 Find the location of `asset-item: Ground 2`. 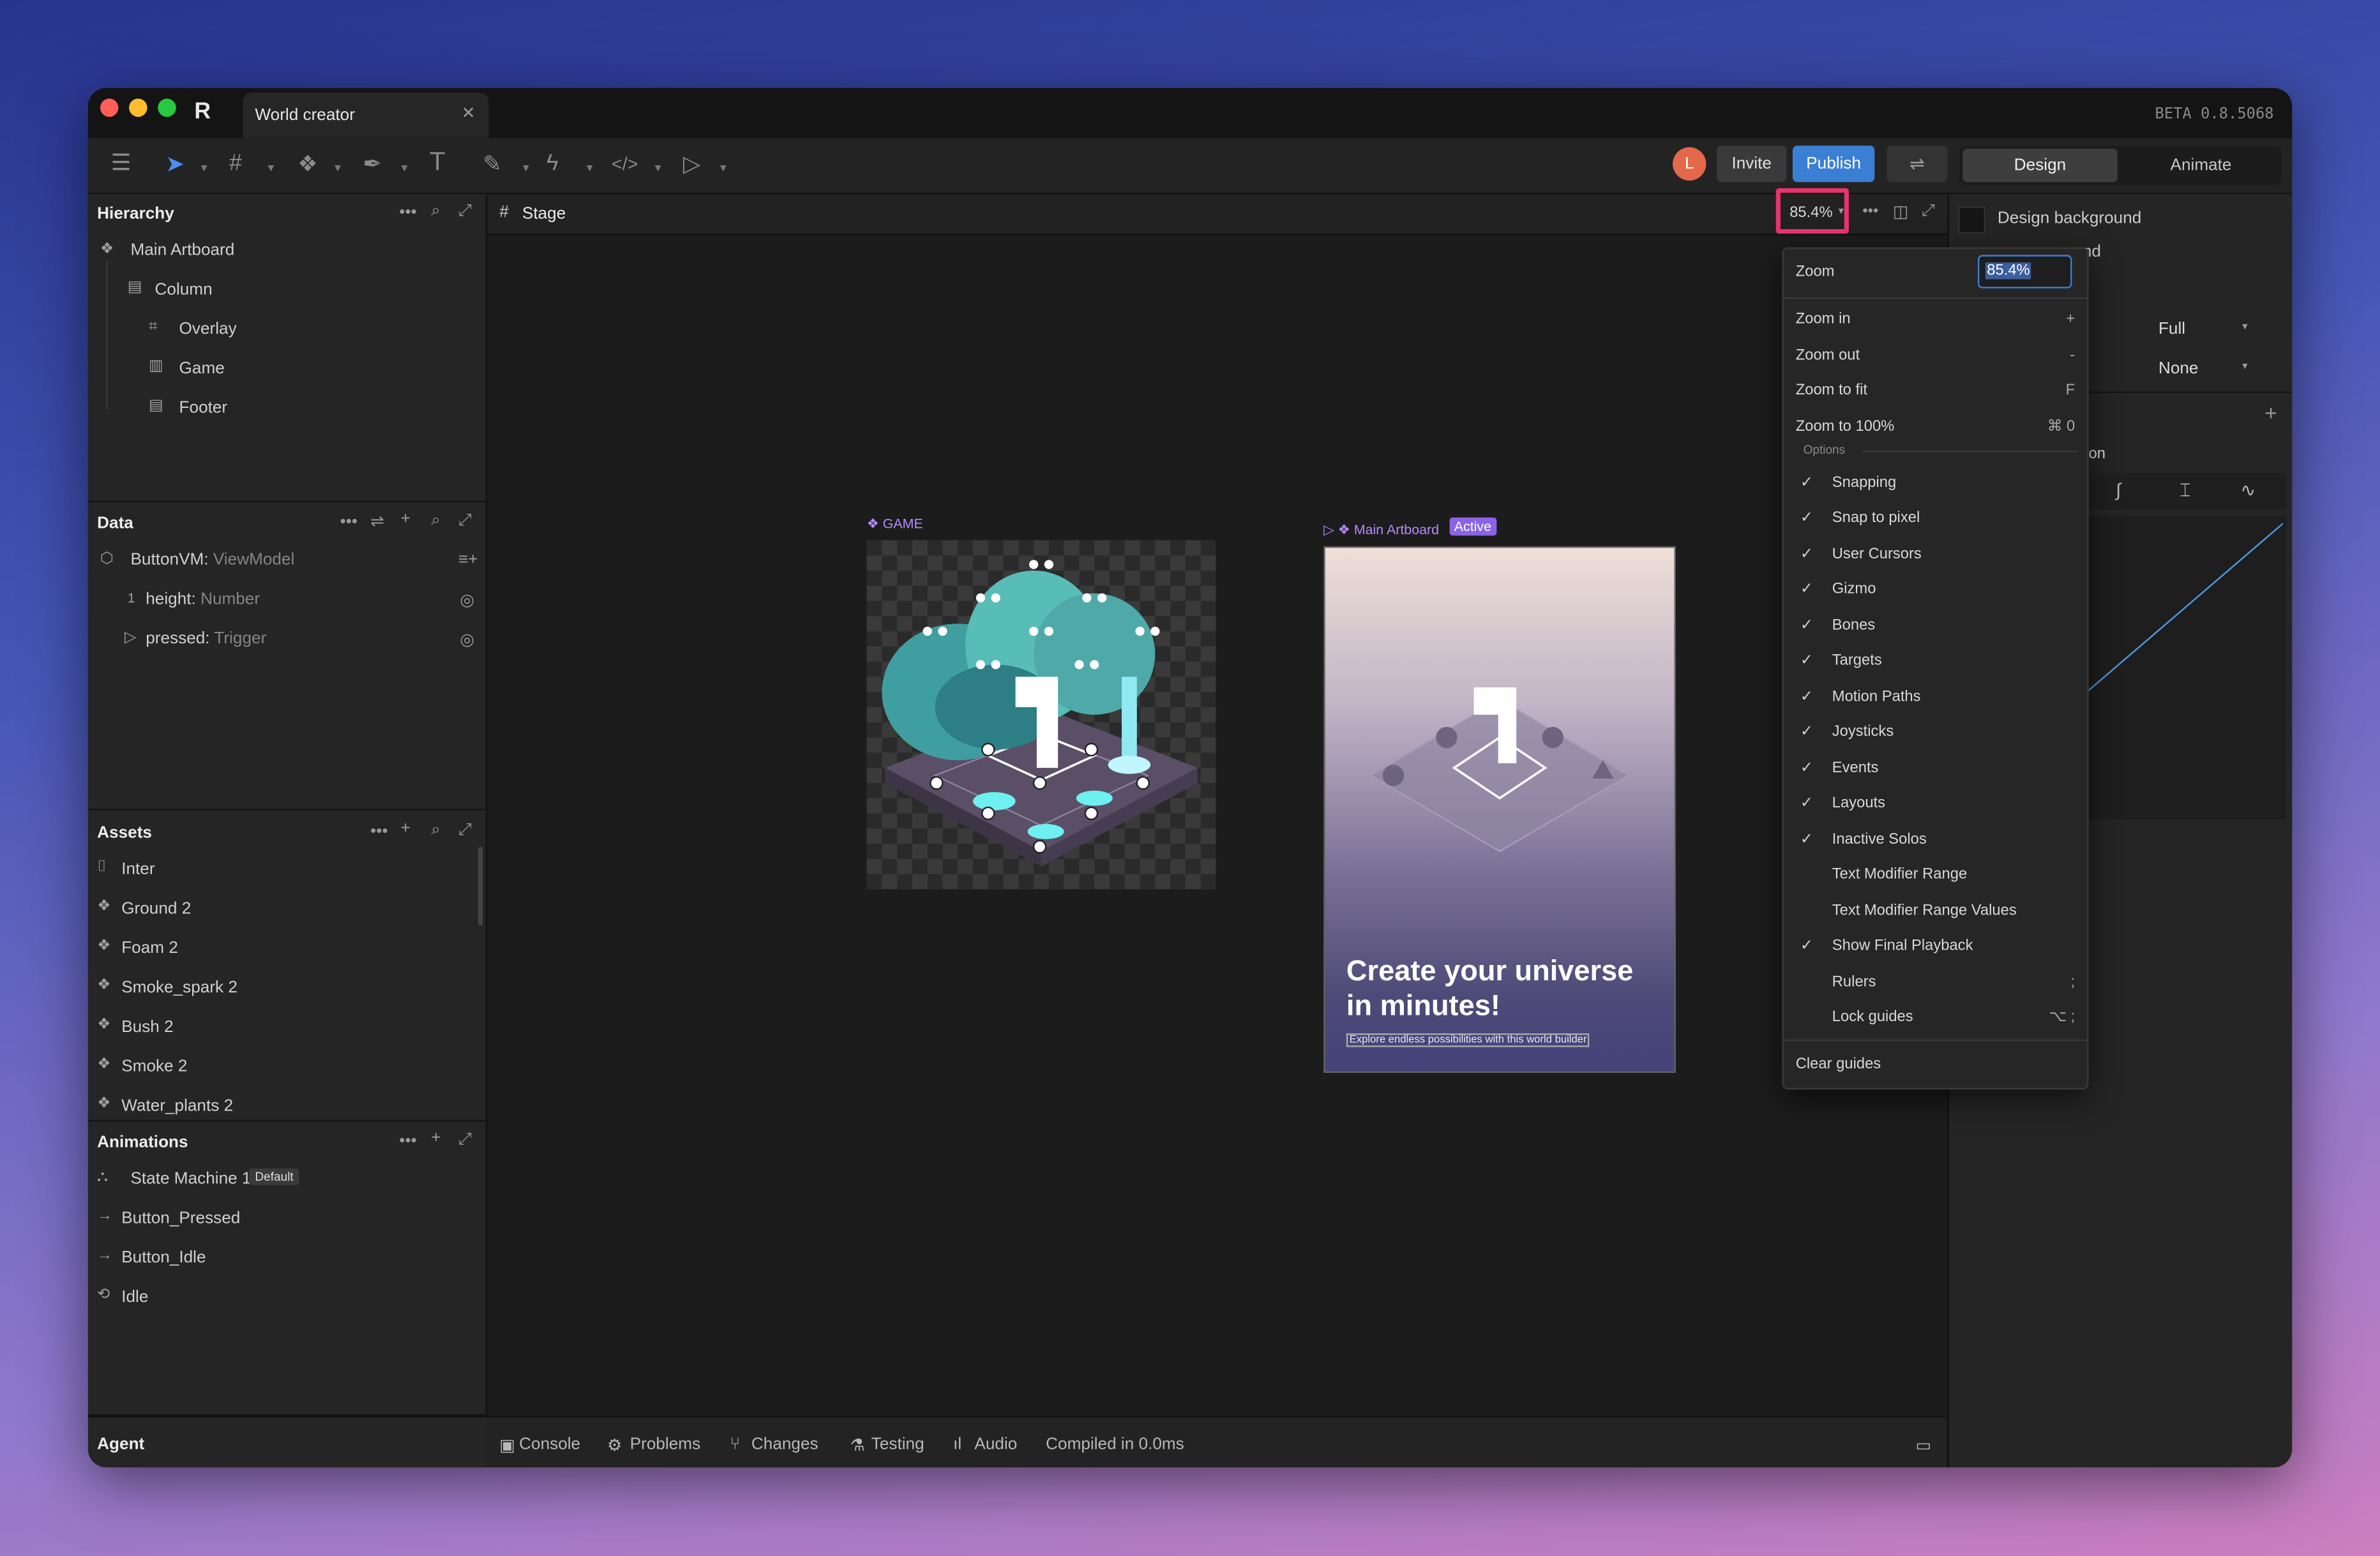

asset-item: Ground 2 is located at coordinates (156, 909).